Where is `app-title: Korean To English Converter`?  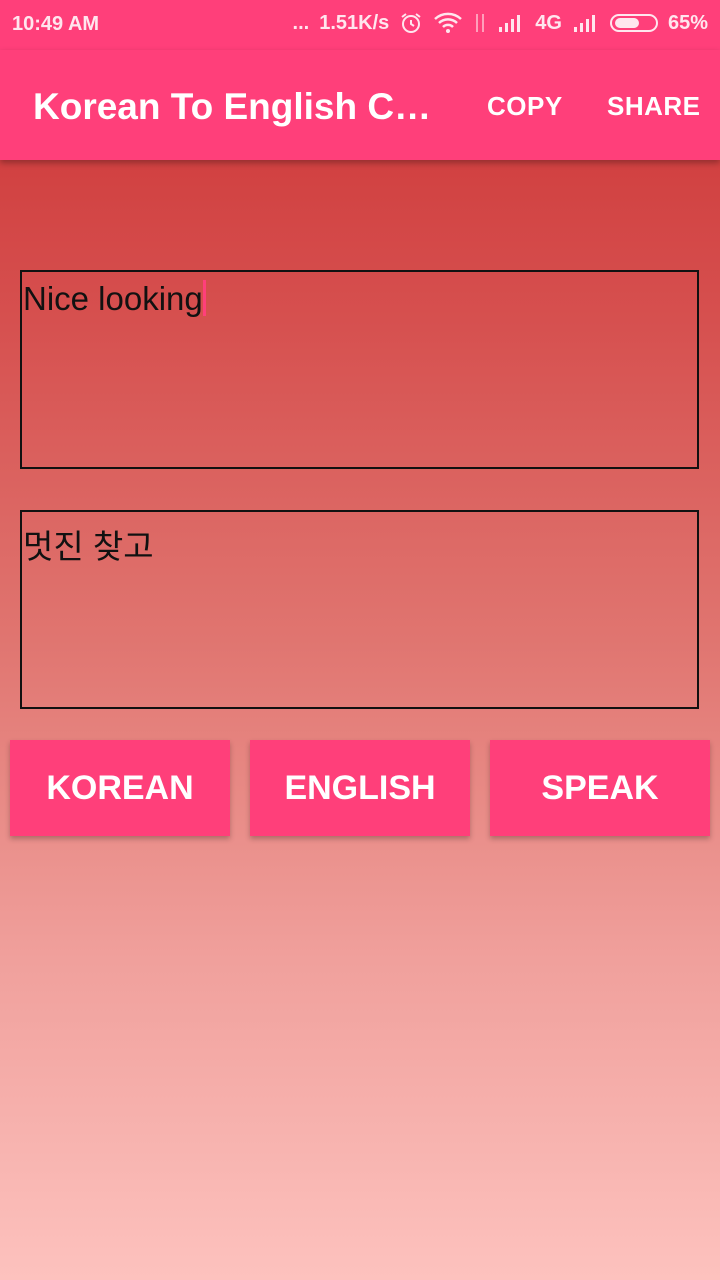
app-title: Korean To English Converter is located at coordinates (238, 106).